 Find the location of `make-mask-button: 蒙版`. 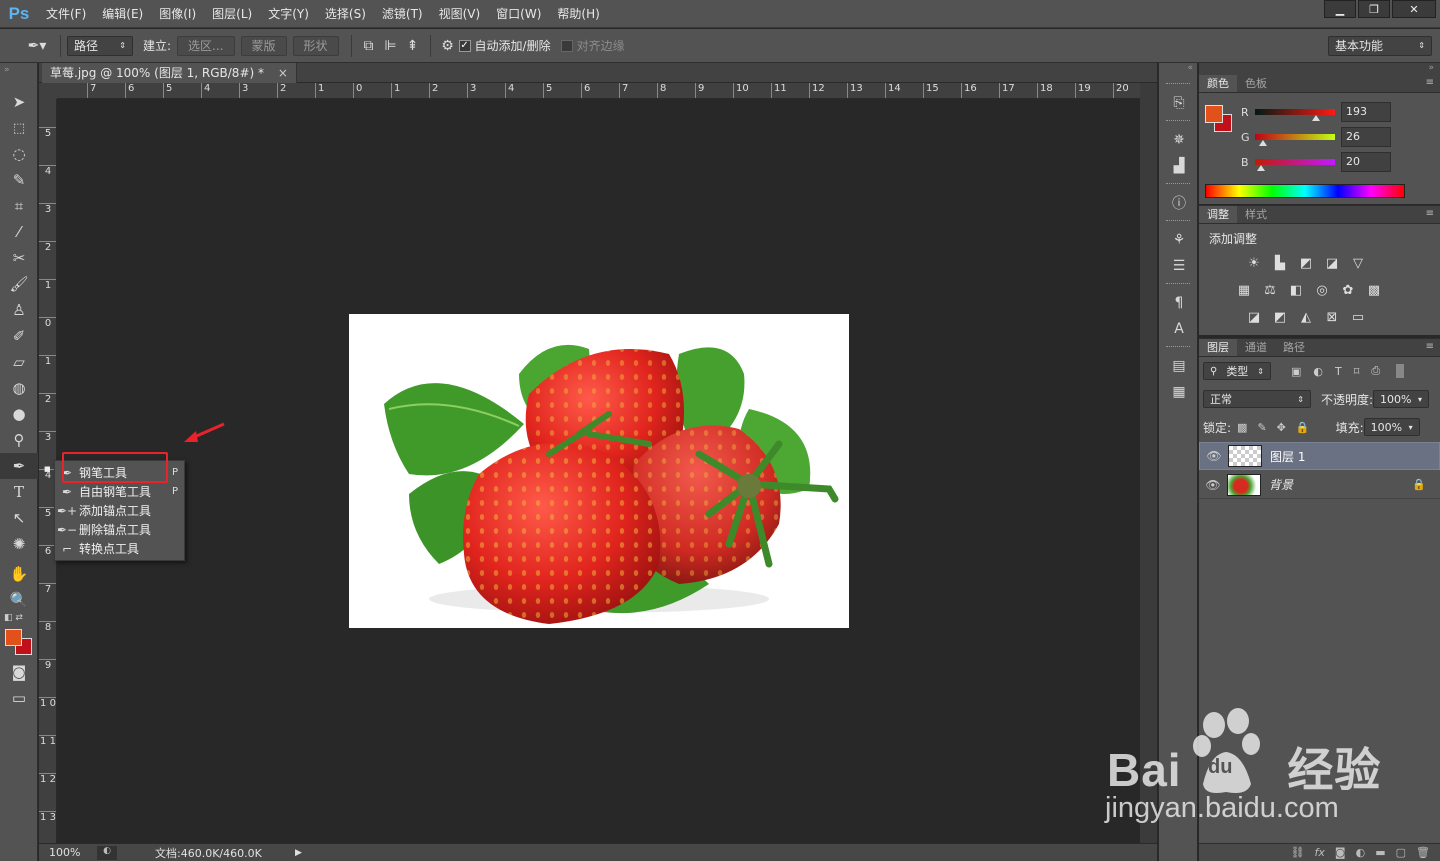

make-mask-button: 蒙版 is located at coordinates (263, 45).